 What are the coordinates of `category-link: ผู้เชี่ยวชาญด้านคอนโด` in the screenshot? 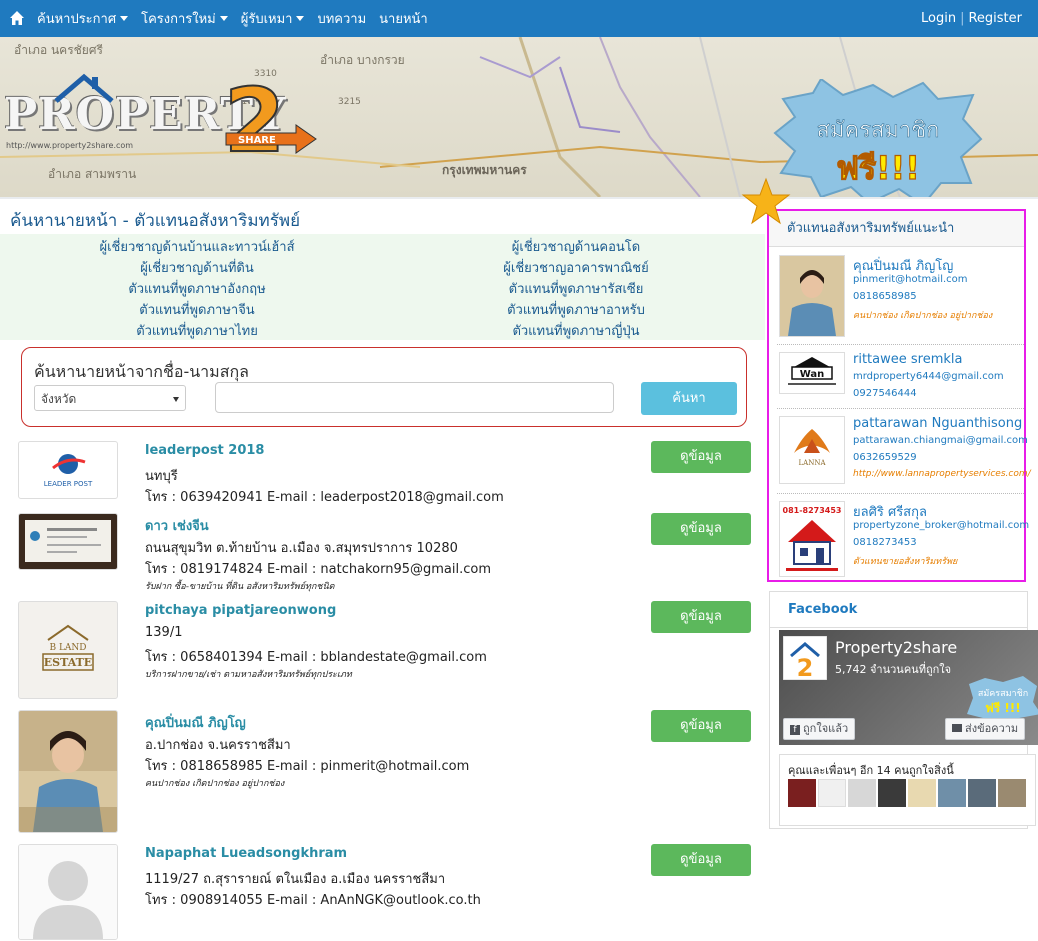 It's located at (576, 246).